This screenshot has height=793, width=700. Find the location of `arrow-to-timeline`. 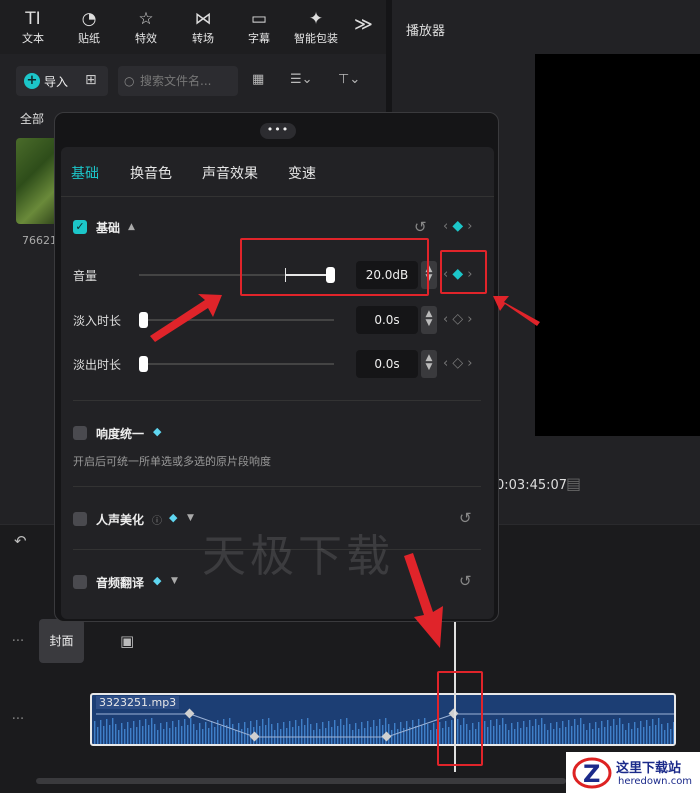

arrow-to-timeline is located at coordinates (423, 600).